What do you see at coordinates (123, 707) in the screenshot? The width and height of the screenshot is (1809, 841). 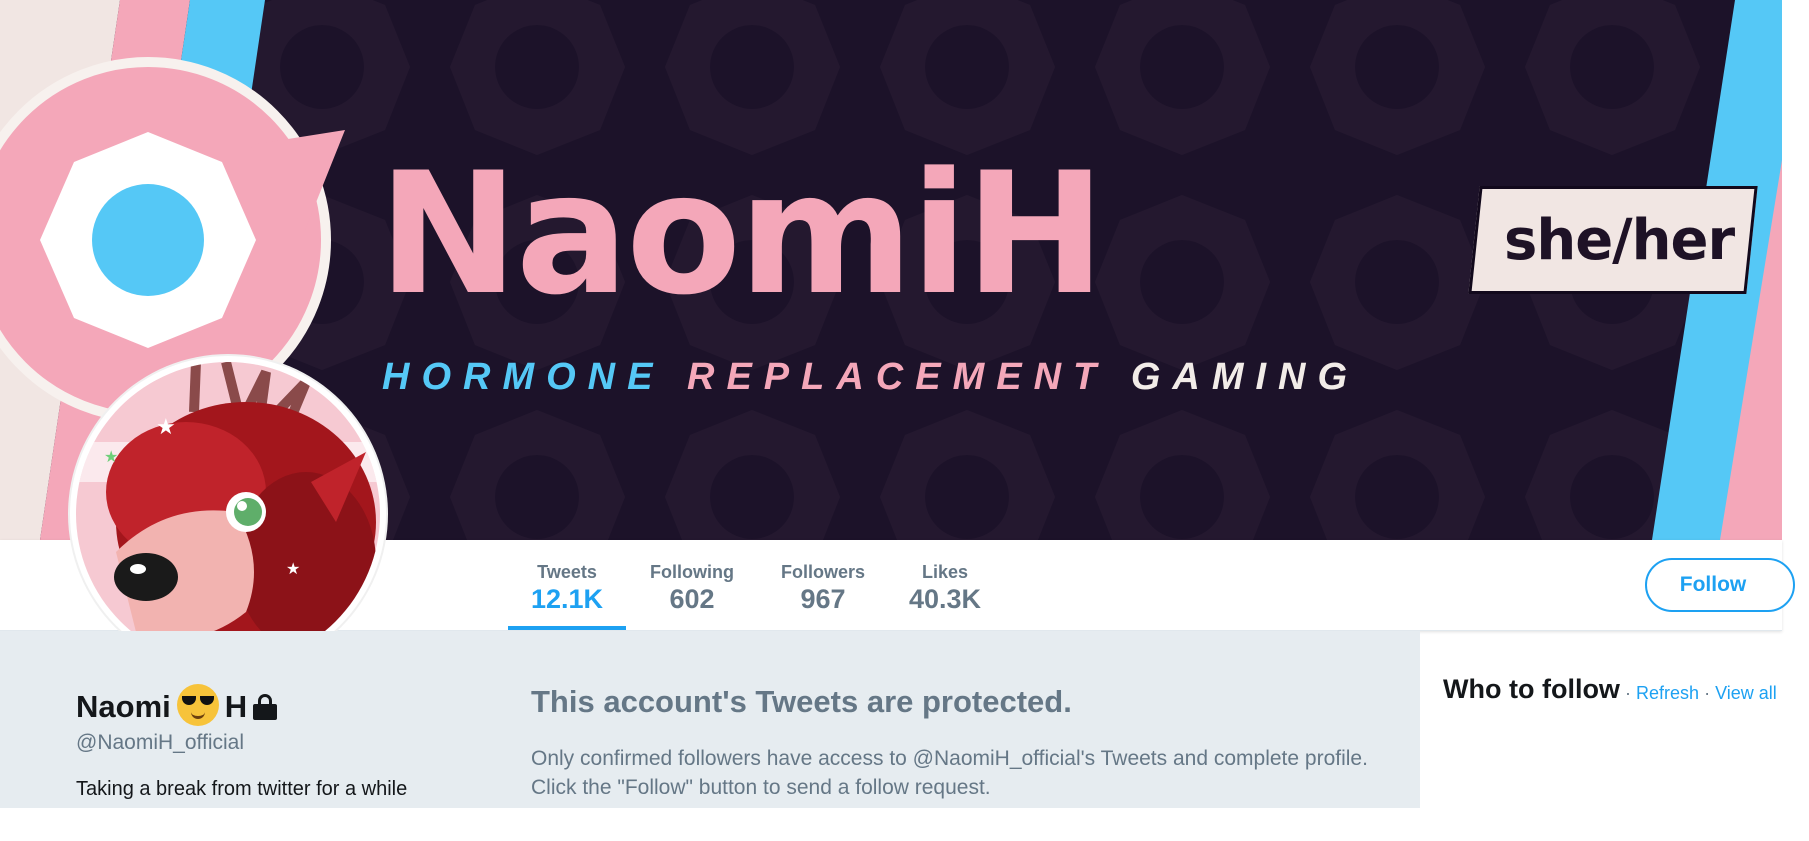 I see `profile-name-first: Naomi` at bounding box center [123, 707].